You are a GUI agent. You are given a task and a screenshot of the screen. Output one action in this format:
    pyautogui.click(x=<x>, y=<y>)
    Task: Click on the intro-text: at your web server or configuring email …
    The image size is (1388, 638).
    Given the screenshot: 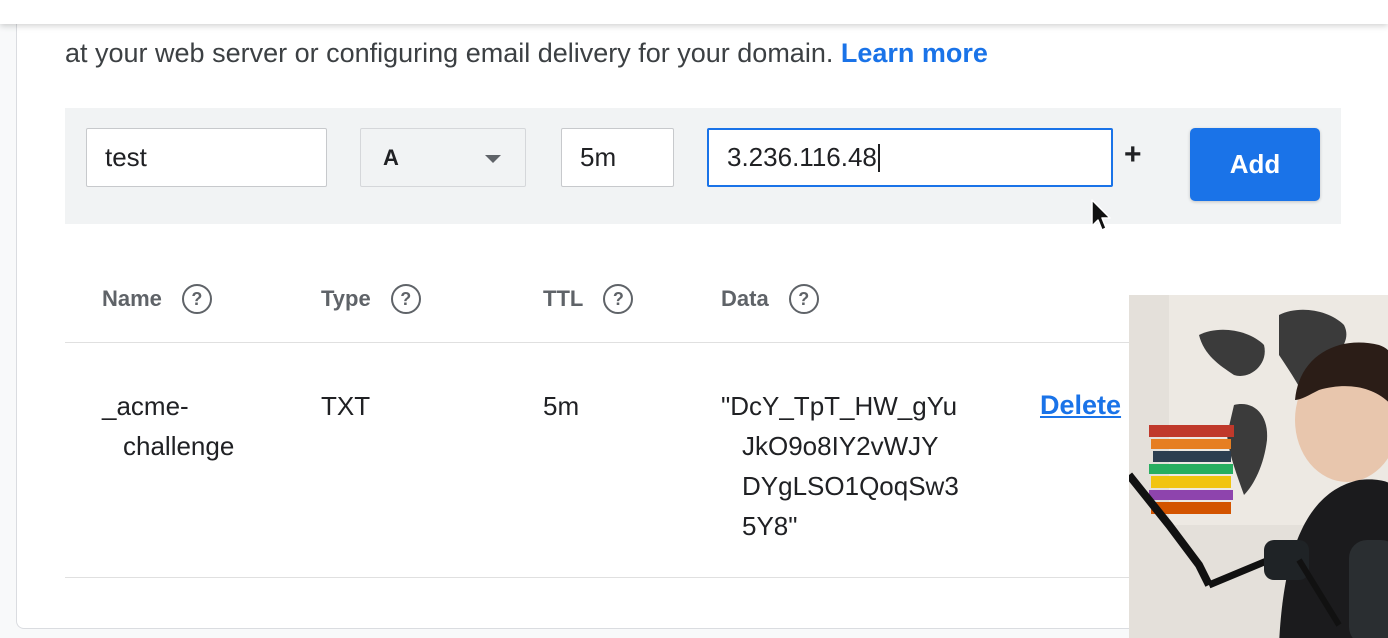 What is the action you would take?
    pyautogui.click(x=526, y=53)
    